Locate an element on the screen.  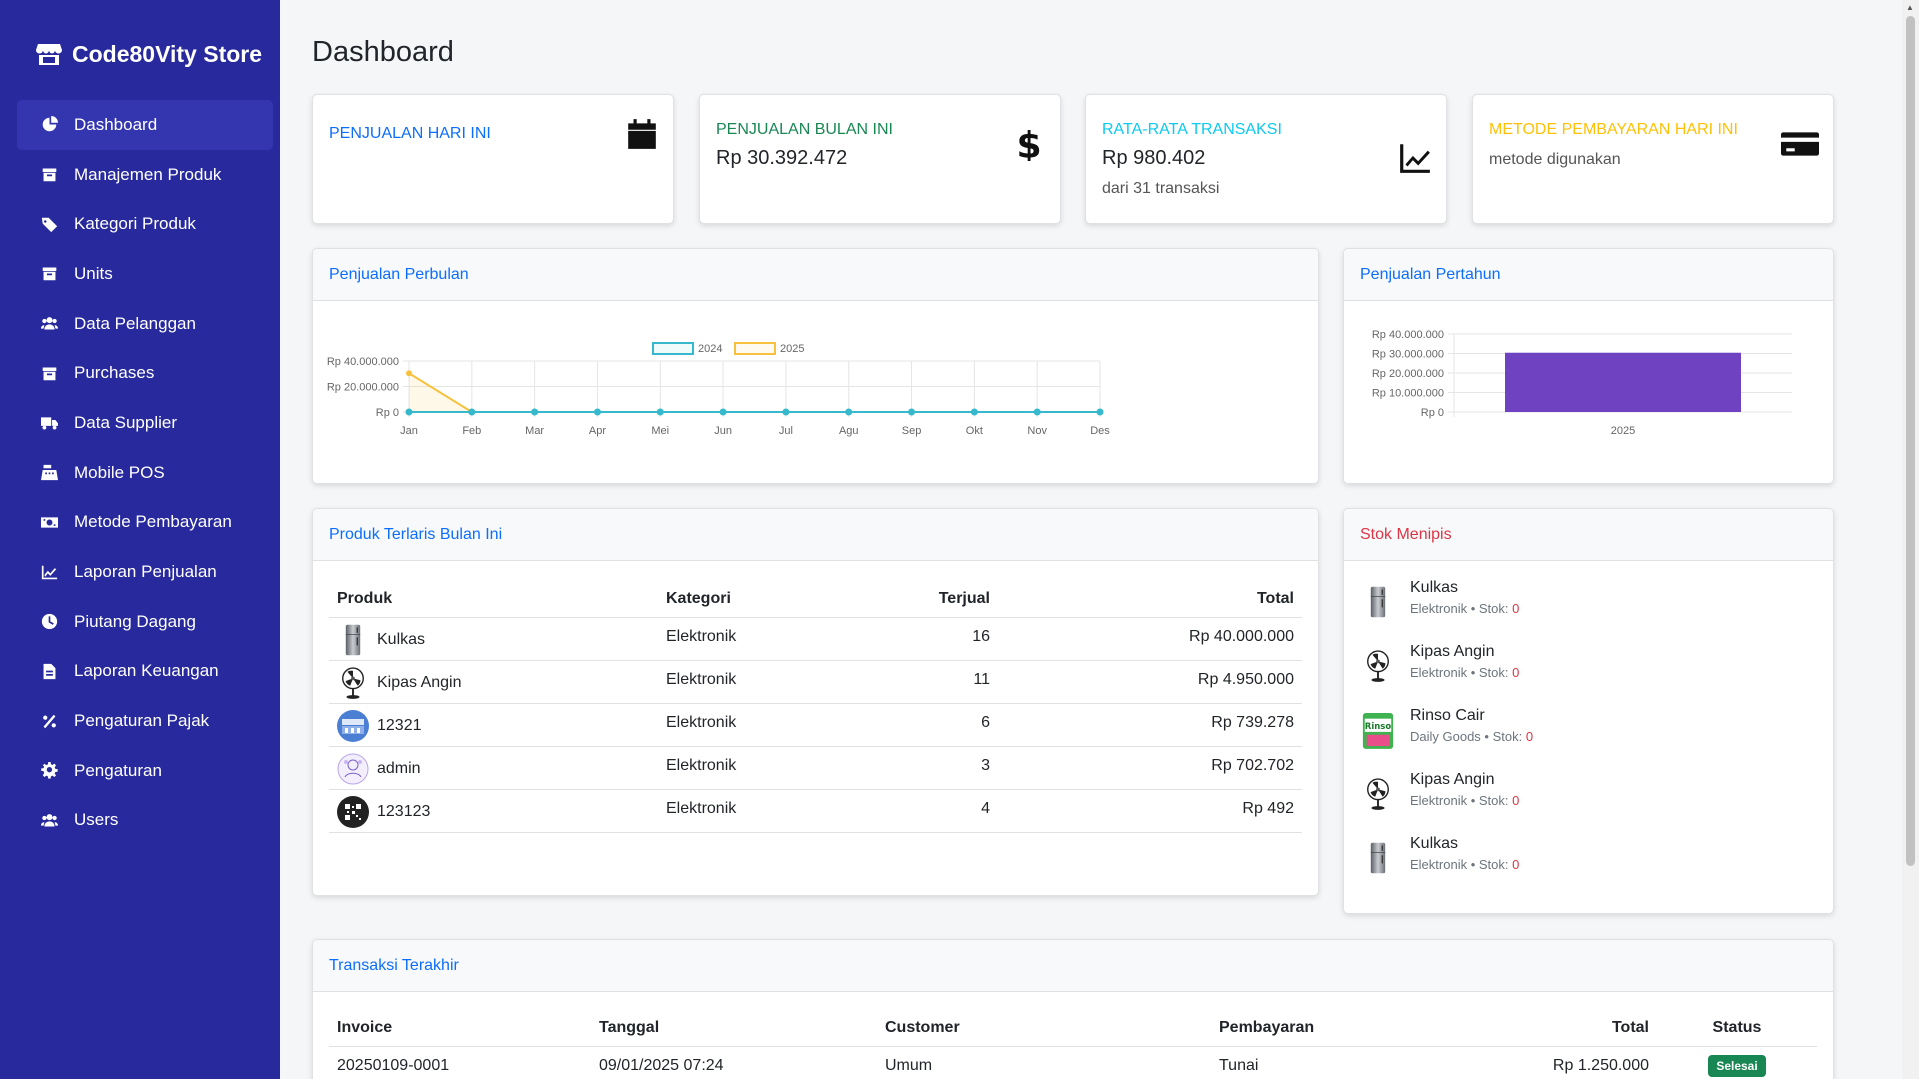
sidebar-item-metode-pembayaran: Metode Pembayaran is located at coordinates (145, 523).